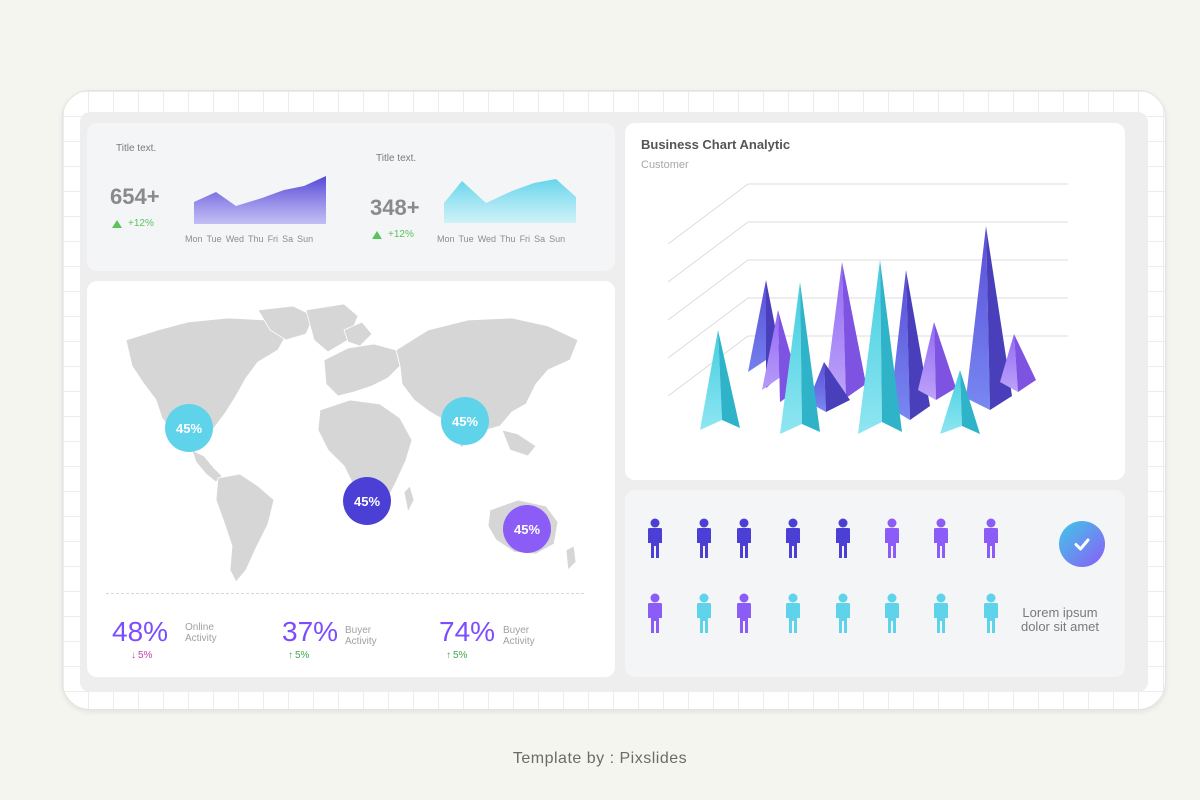 The image size is (1200, 800). I want to click on chart-subtitle: Customer, so click(665, 165).